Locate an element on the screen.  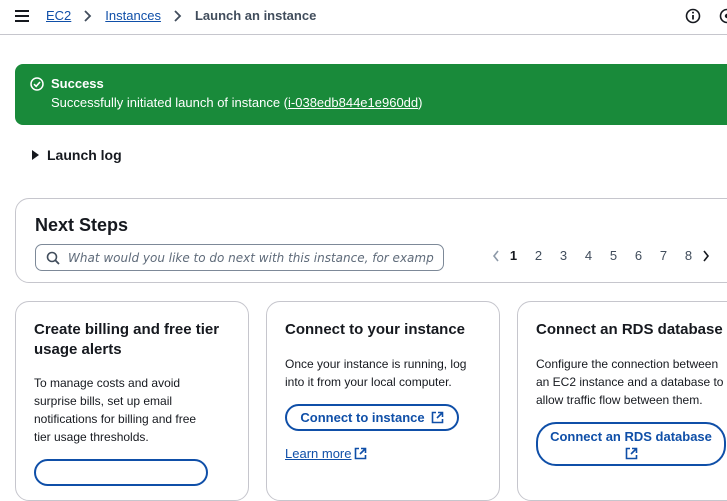
launch-log-expander: Launch log is located at coordinates (77, 155).